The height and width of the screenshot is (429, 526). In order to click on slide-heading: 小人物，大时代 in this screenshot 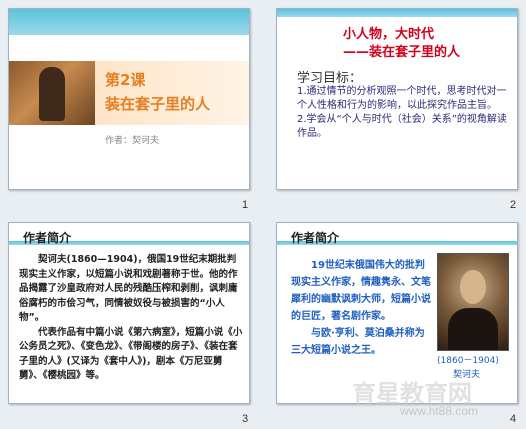, I will do `click(389, 34)`.